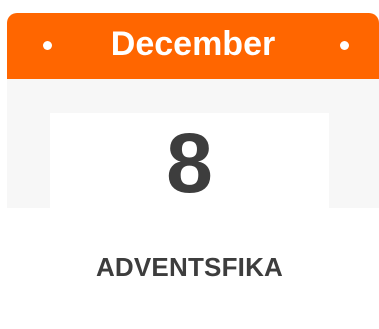  I want to click on calendar-day: 8, so click(189, 163).